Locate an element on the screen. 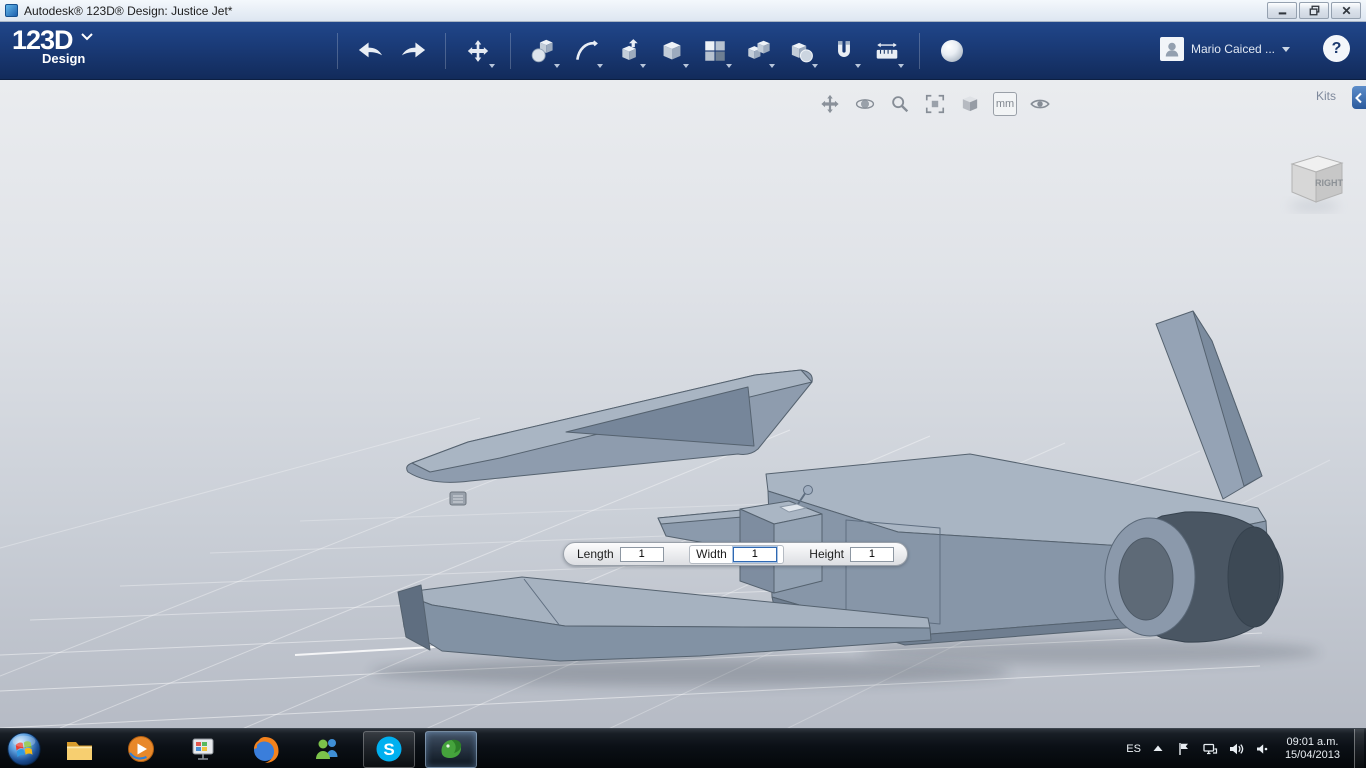  action-center-button is located at coordinates (1184, 748).